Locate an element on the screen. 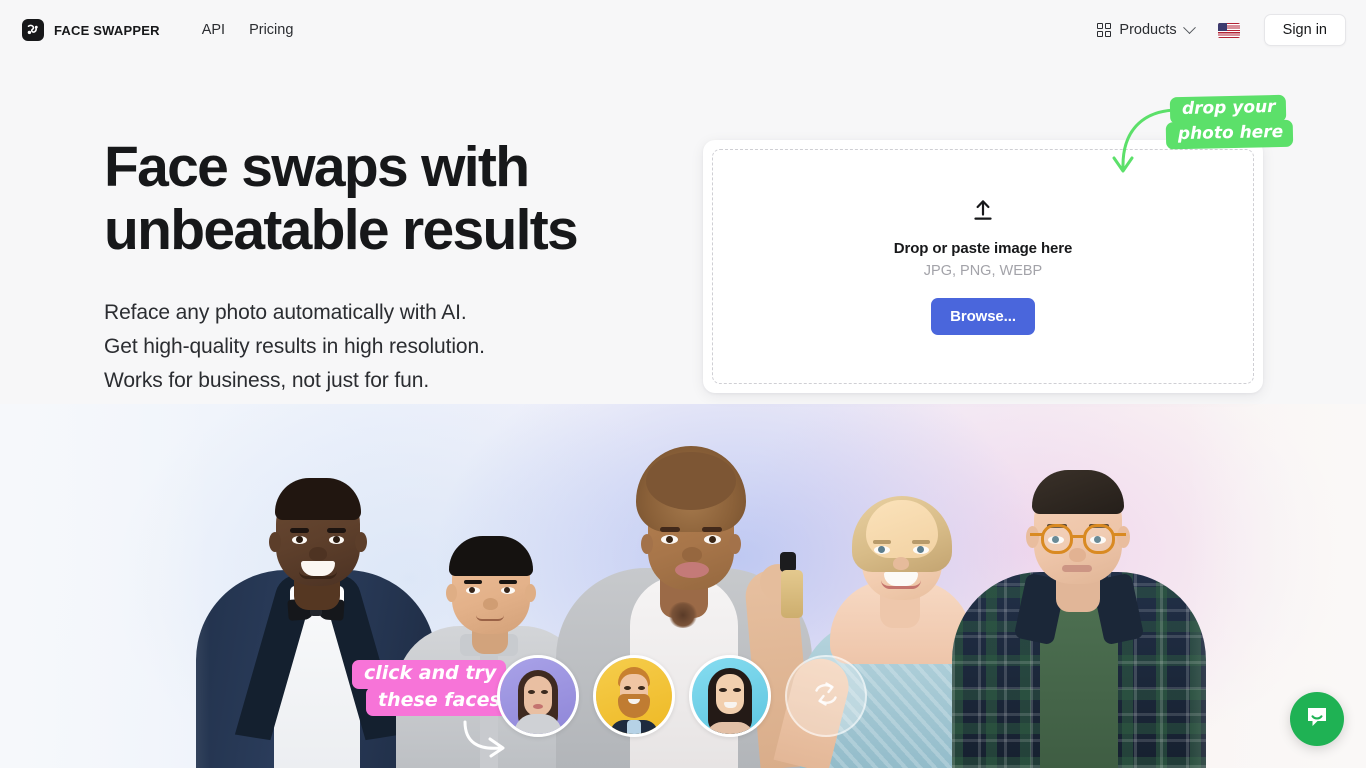 Image resolution: width=1366 pixels, height=768 pixels. products-label: Products is located at coordinates (1148, 30).